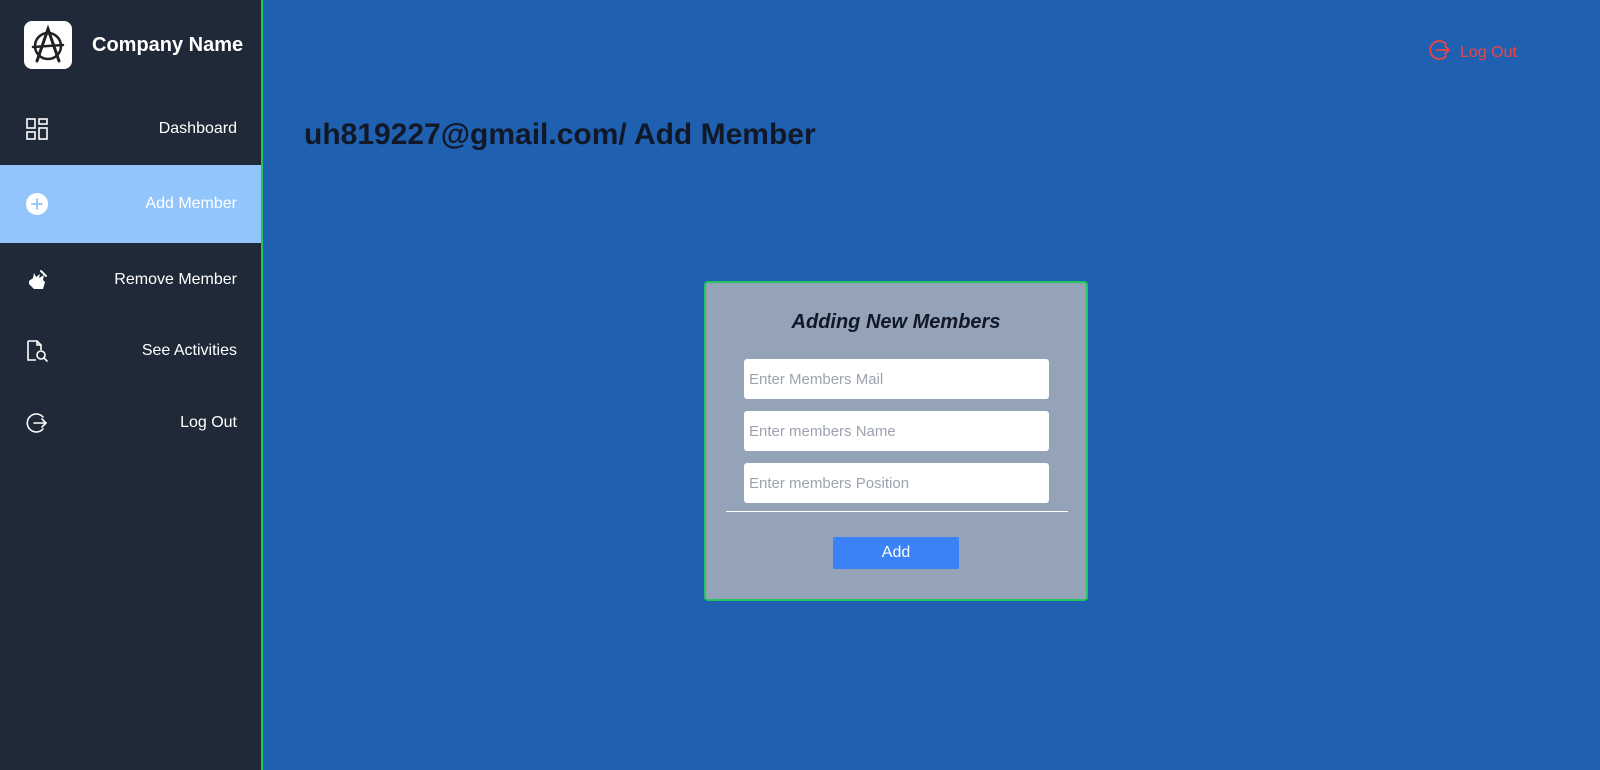 The image size is (1600, 770). What do you see at coordinates (130, 351) in the screenshot?
I see `sidebar-item-see-activities: See Activities` at bounding box center [130, 351].